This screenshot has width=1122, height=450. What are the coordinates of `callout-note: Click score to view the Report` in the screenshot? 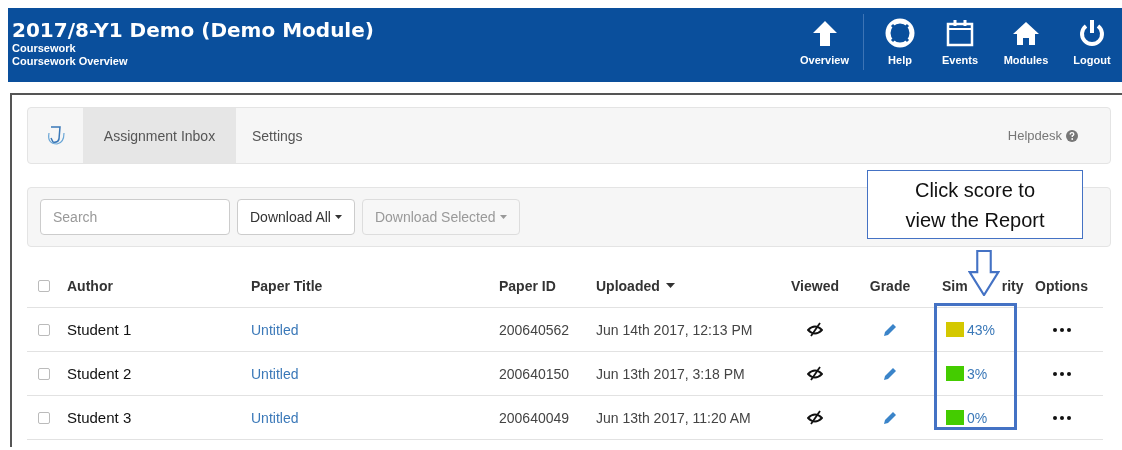 It's located at (975, 204).